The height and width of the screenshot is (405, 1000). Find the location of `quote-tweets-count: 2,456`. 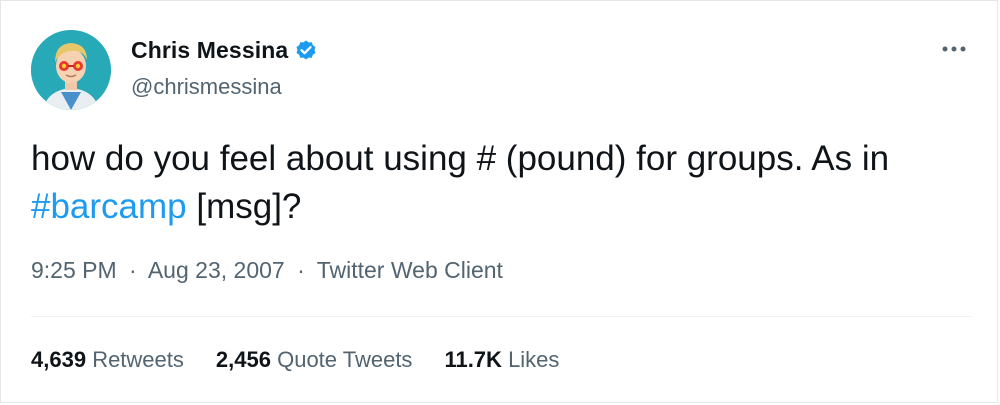

quote-tweets-count: 2,456 is located at coordinates (243, 359).